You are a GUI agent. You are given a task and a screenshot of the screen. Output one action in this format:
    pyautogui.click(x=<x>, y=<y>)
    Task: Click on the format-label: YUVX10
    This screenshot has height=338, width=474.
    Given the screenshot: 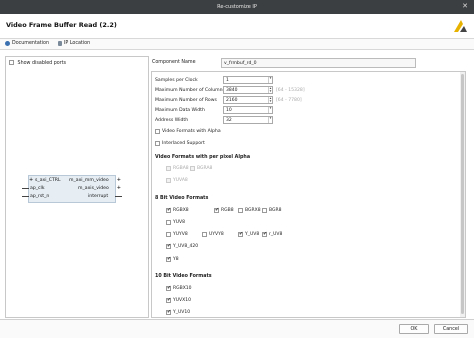 What is the action you would take?
    pyautogui.click(x=182, y=300)
    